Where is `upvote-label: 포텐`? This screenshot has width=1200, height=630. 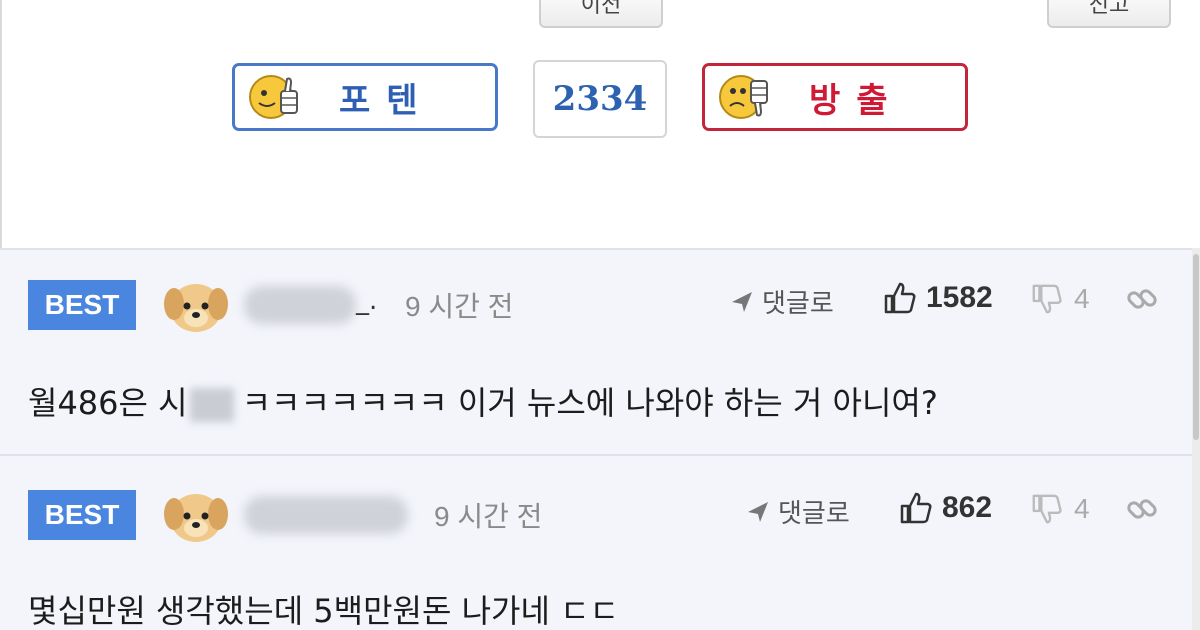 upvote-label: 포텐 is located at coordinates (386, 100).